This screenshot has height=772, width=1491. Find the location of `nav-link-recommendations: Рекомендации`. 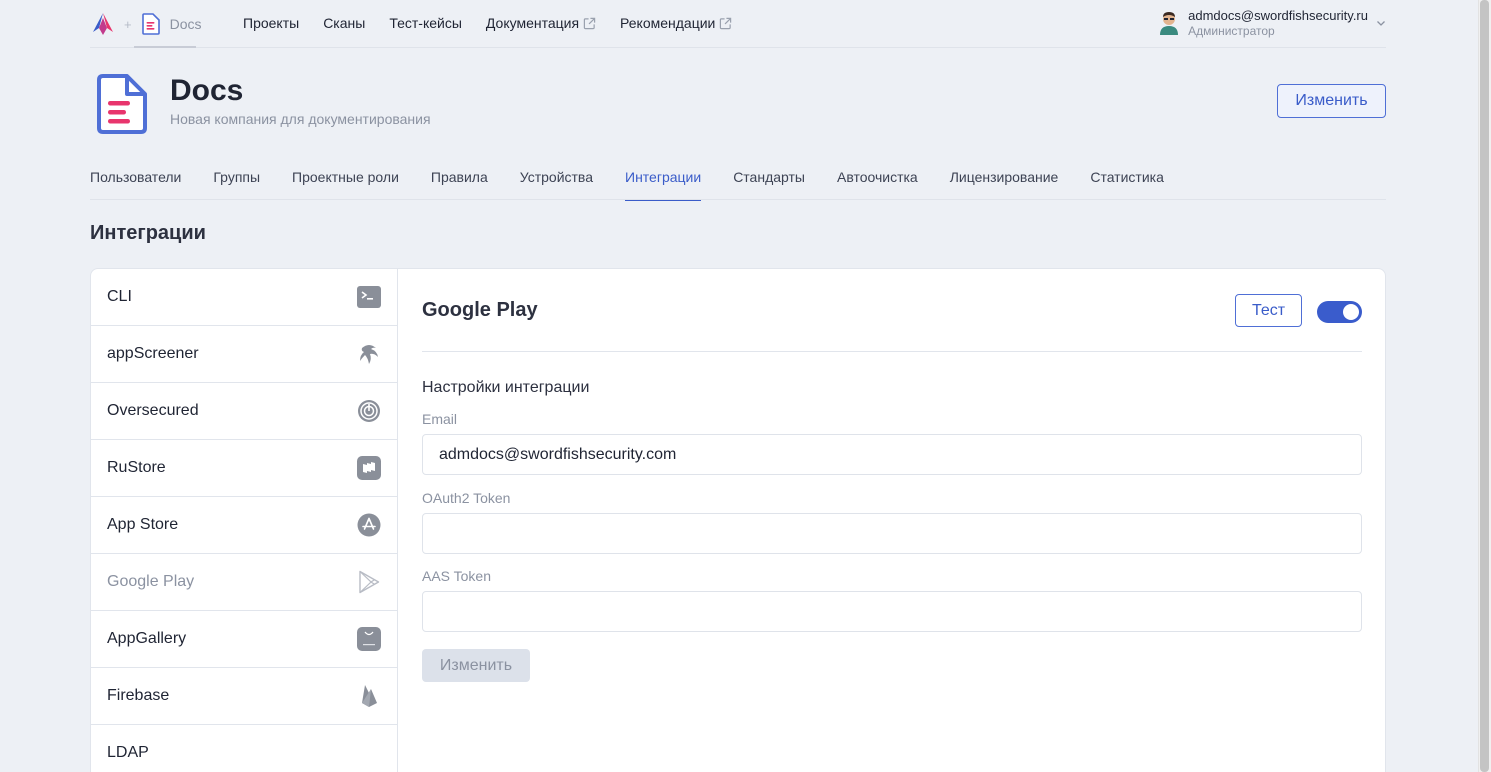

nav-link-recommendations: Рекомендации is located at coordinates (676, 23).